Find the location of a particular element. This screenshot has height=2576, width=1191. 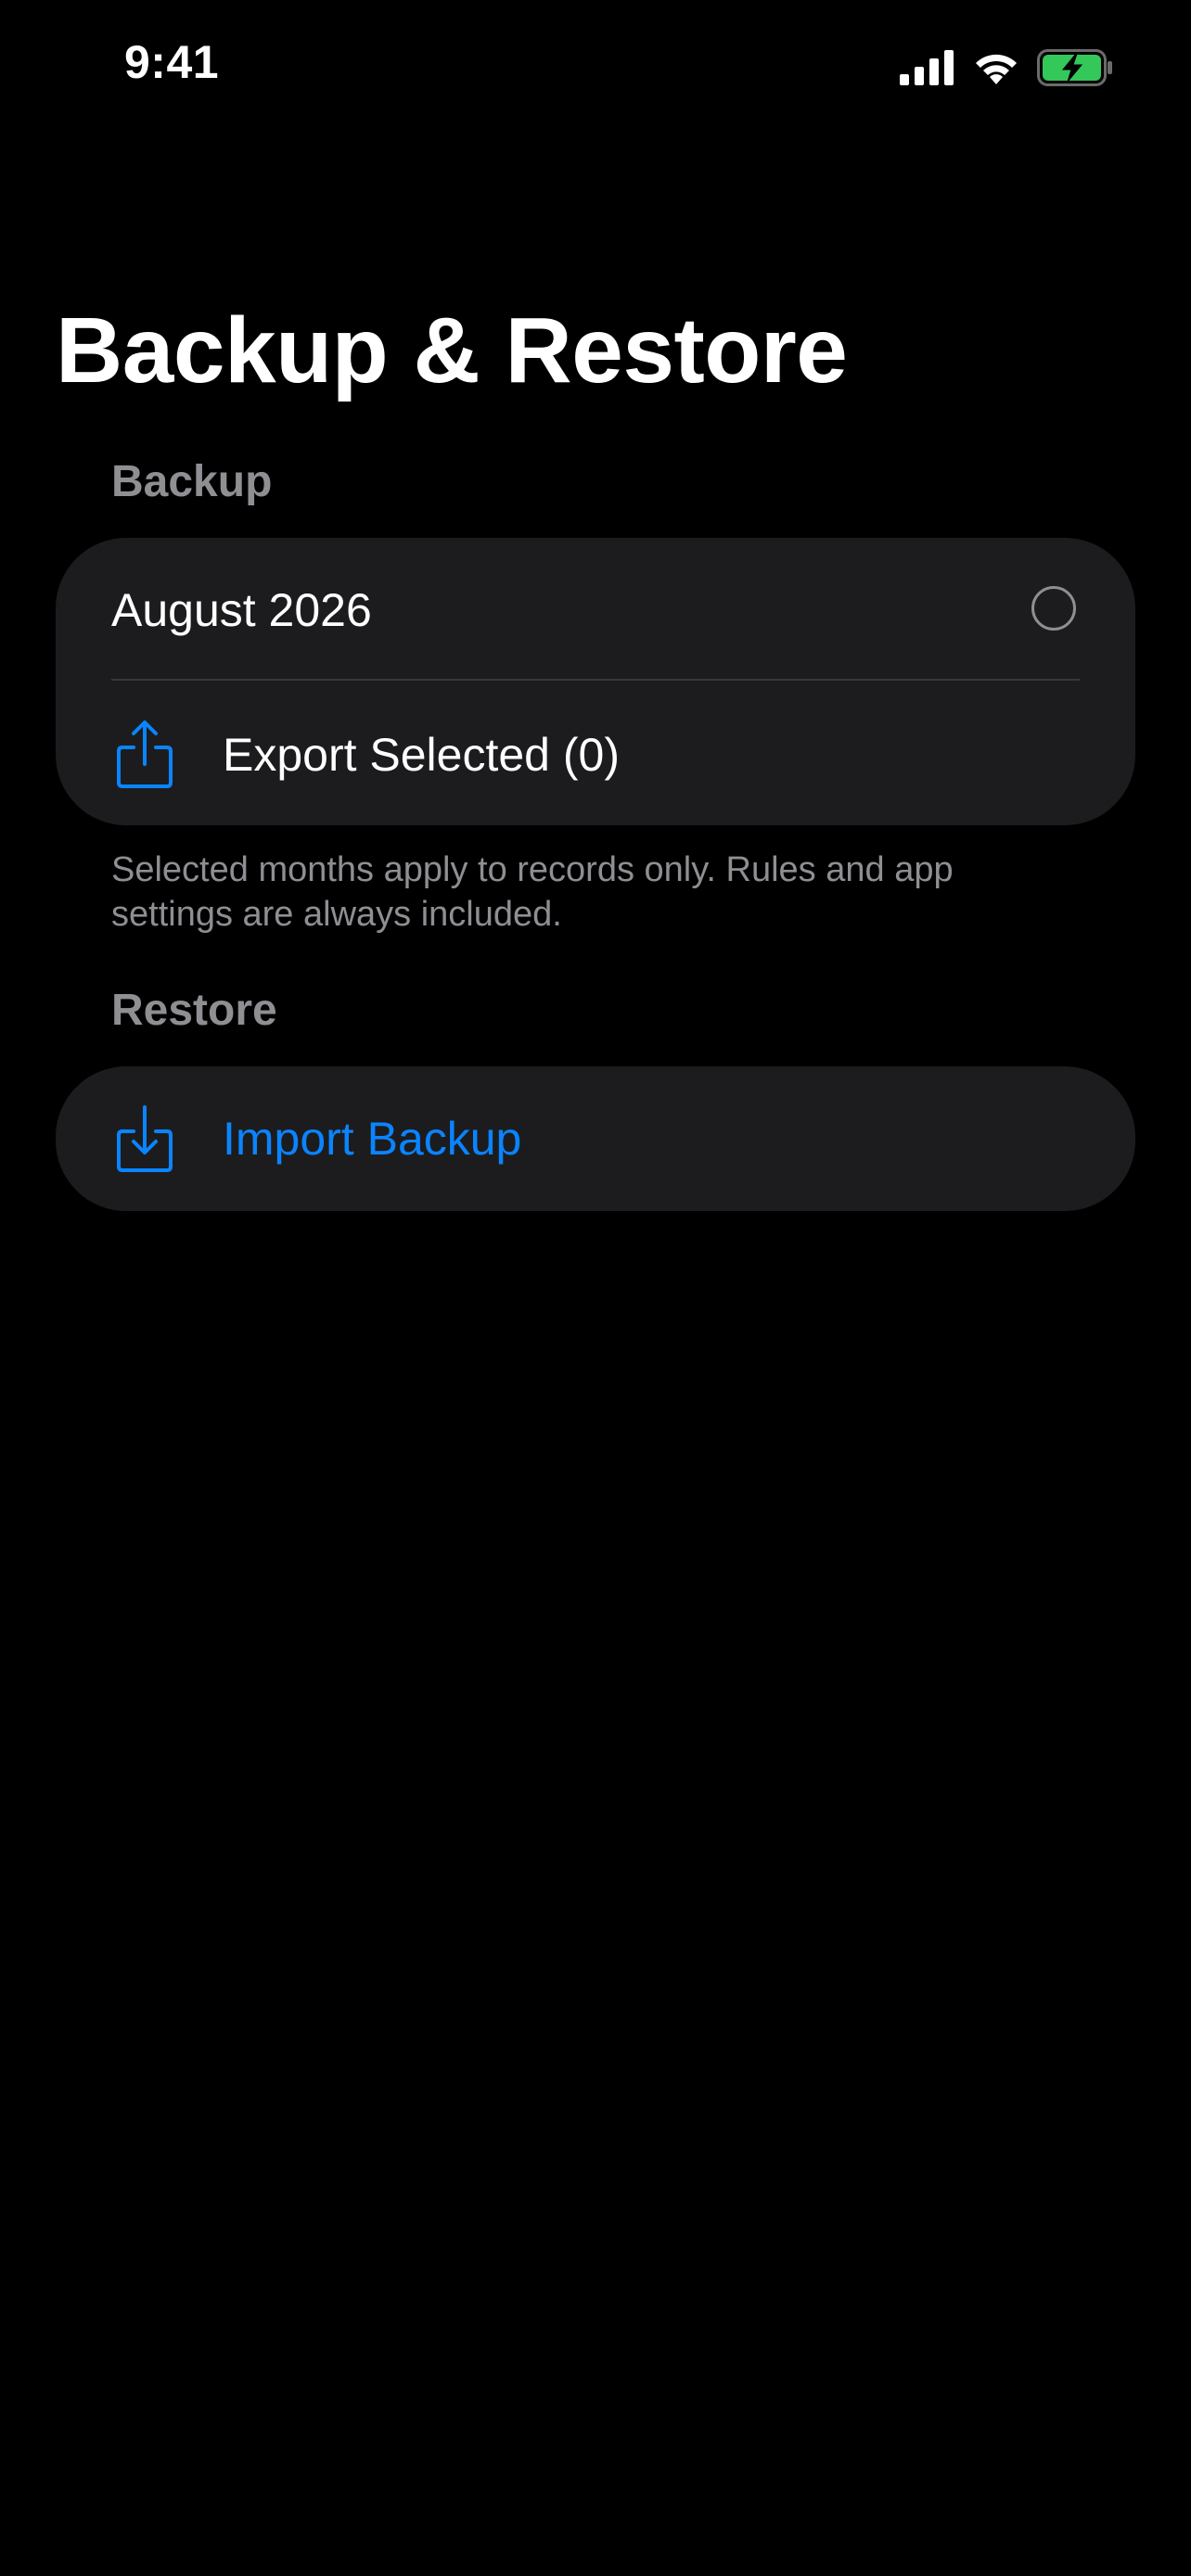

battery-charging-icon is located at coordinates (1075, 67).